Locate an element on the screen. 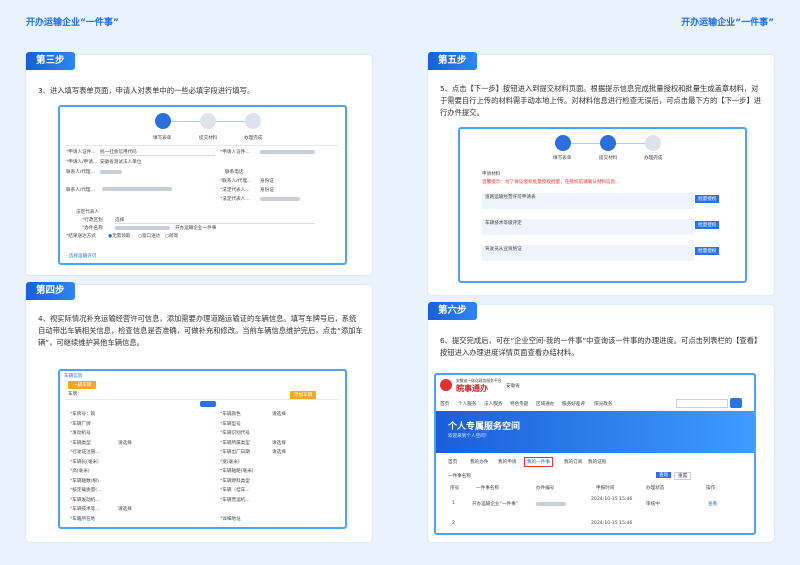 The height and width of the screenshot is (565, 800). radio-option: ●无需领取 is located at coordinates (119, 236).